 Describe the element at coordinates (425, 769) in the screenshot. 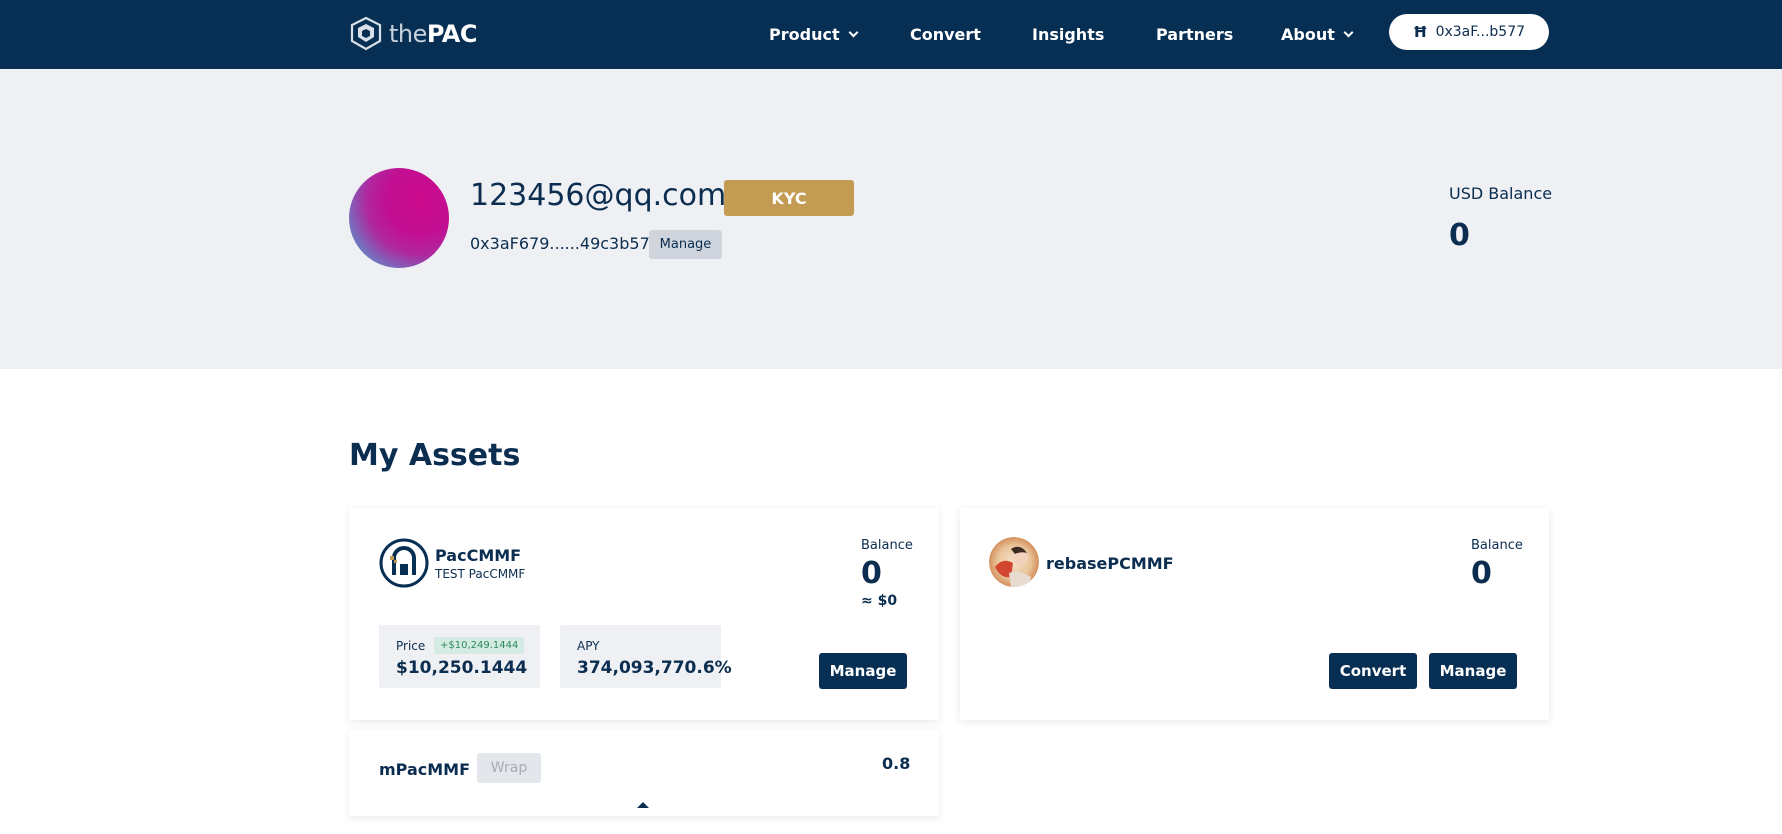

I see `token-name: mPacMMF` at that location.